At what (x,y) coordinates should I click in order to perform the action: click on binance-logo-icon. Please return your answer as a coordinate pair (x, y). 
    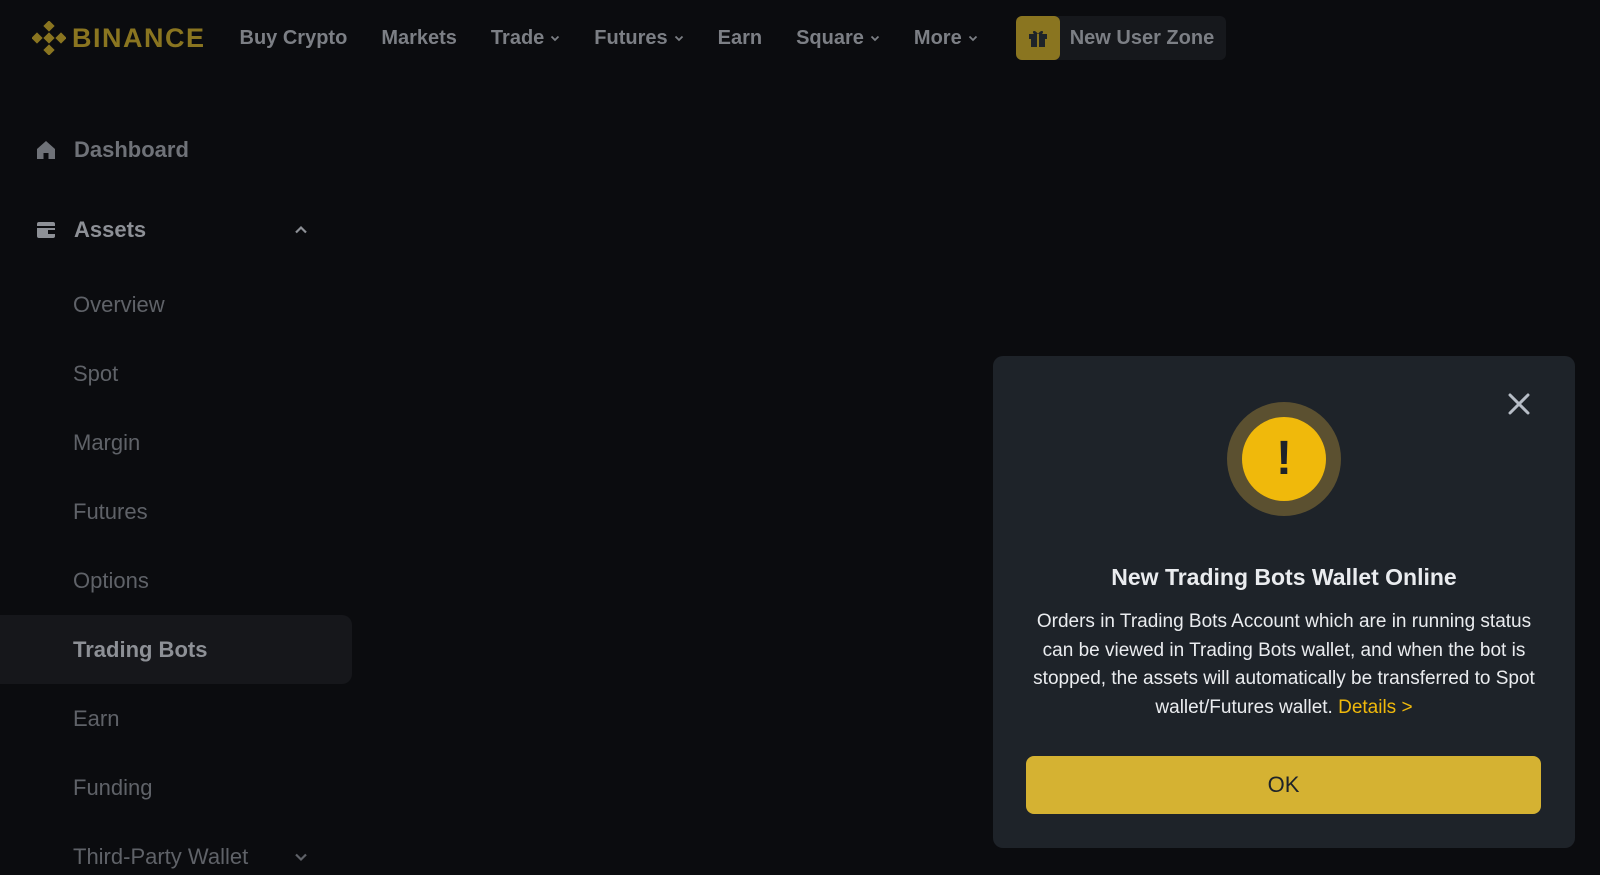
    Looking at the image, I should click on (49, 38).